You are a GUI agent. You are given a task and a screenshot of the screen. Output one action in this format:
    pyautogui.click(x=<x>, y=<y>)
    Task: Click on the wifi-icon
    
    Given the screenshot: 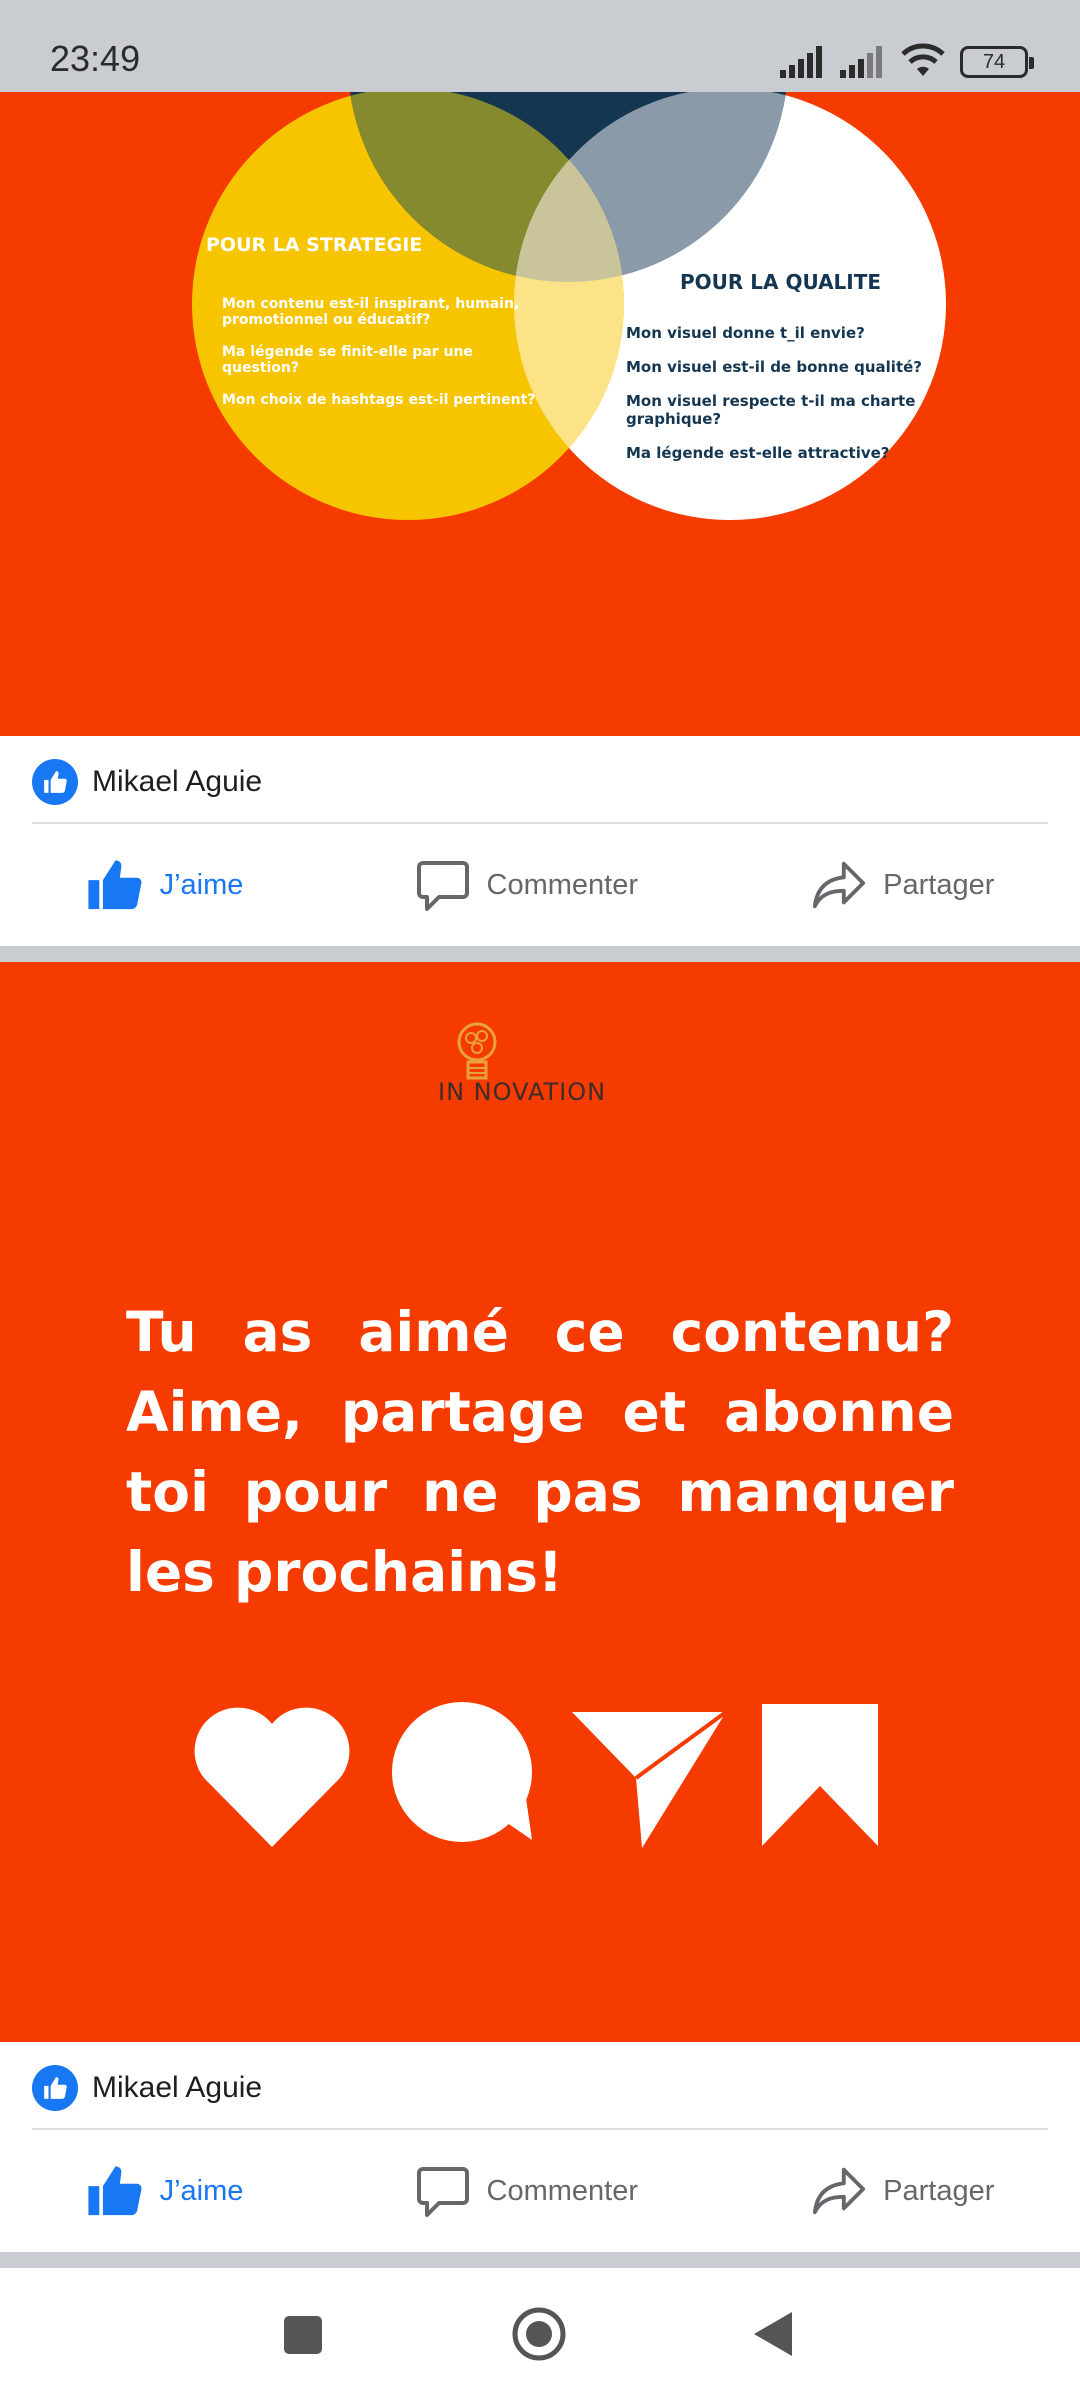 What is the action you would take?
    pyautogui.click(x=923, y=59)
    